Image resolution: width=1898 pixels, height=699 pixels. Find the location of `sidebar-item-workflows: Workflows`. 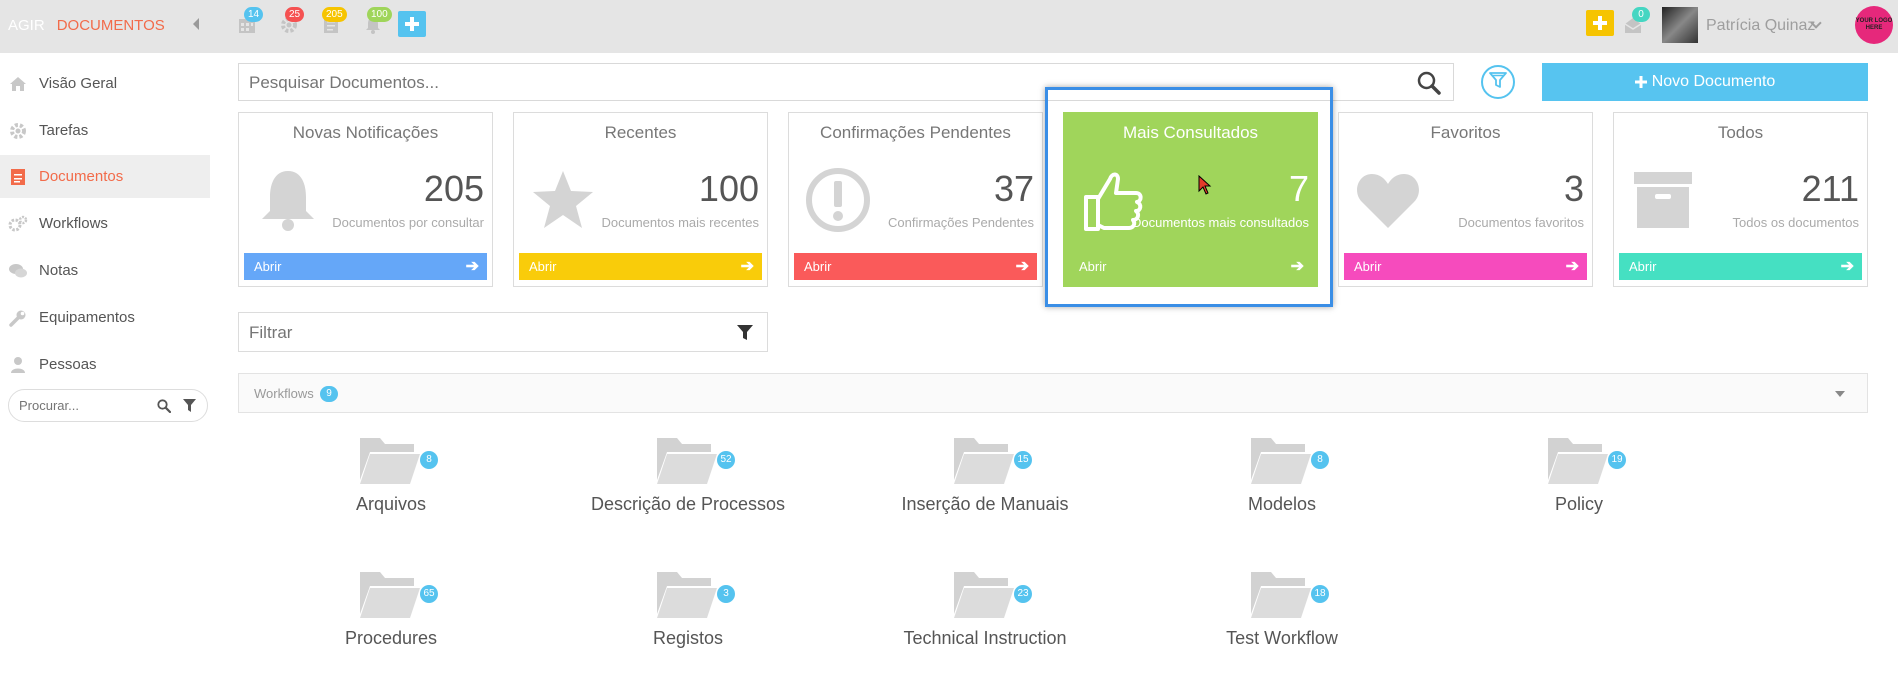

sidebar-item-workflows: Workflows is located at coordinates (105, 223).